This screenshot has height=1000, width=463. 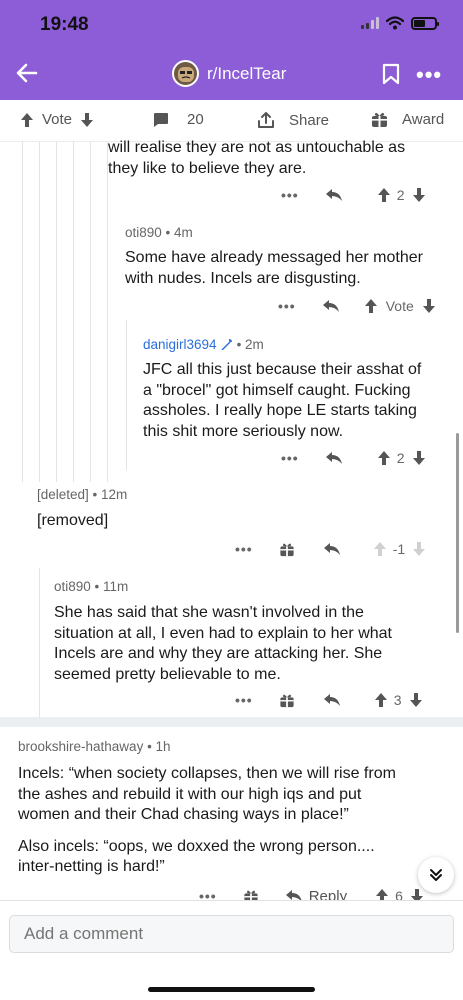 What do you see at coordinates (353, 458) in the screenshot?
I see `comment-3-actions: ••• 2` at bounding box center [353, 458].